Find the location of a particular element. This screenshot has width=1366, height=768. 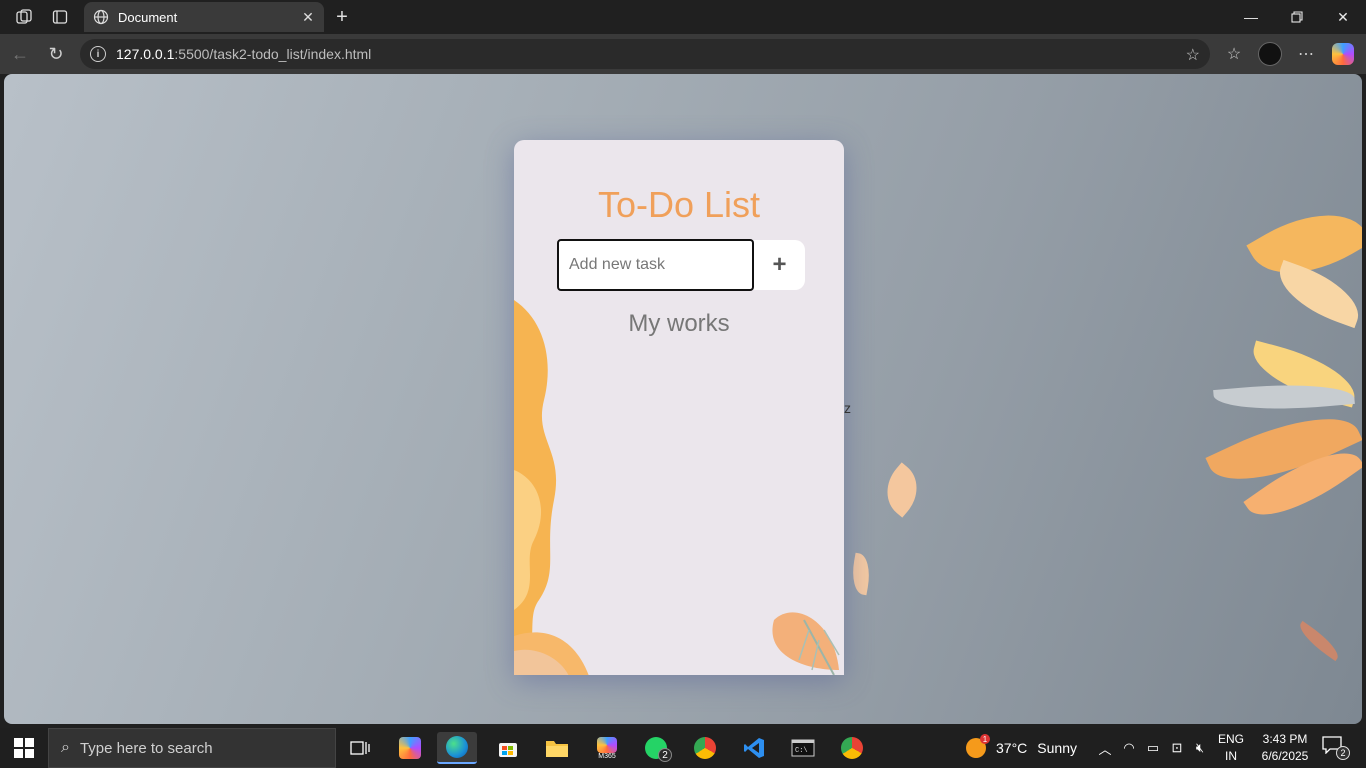

clock-date: 6/6/2025 is located at coordinates (1285, 756).